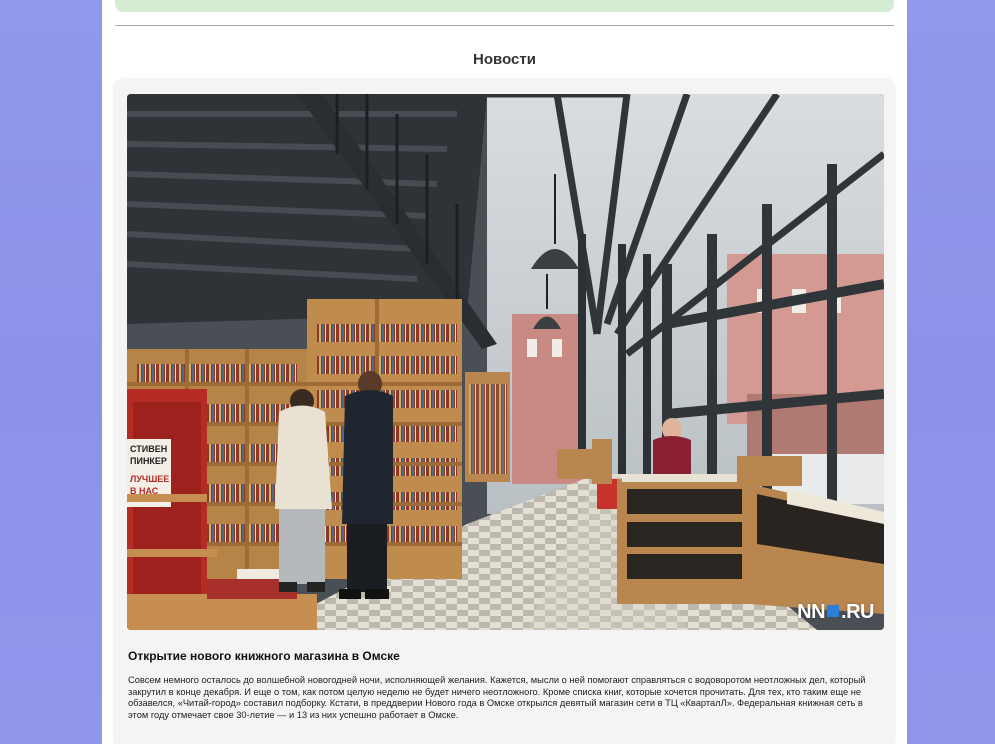 This screenshot has height=744, width=995. I want to click on section-title: Новости, so click(504, 59).